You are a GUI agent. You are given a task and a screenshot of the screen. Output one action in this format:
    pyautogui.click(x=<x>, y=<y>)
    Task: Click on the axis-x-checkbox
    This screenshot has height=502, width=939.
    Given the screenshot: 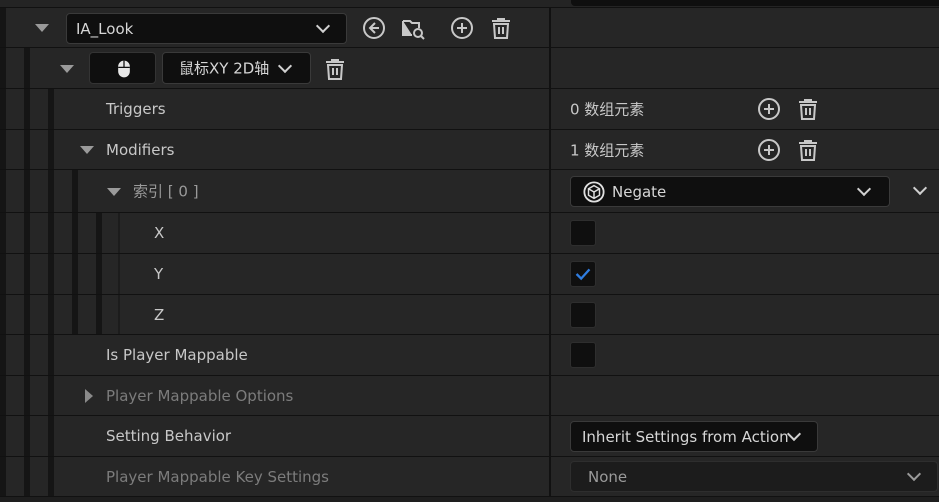 What is the action you would take?
    pyautogui.click(x=583, y=233)
    